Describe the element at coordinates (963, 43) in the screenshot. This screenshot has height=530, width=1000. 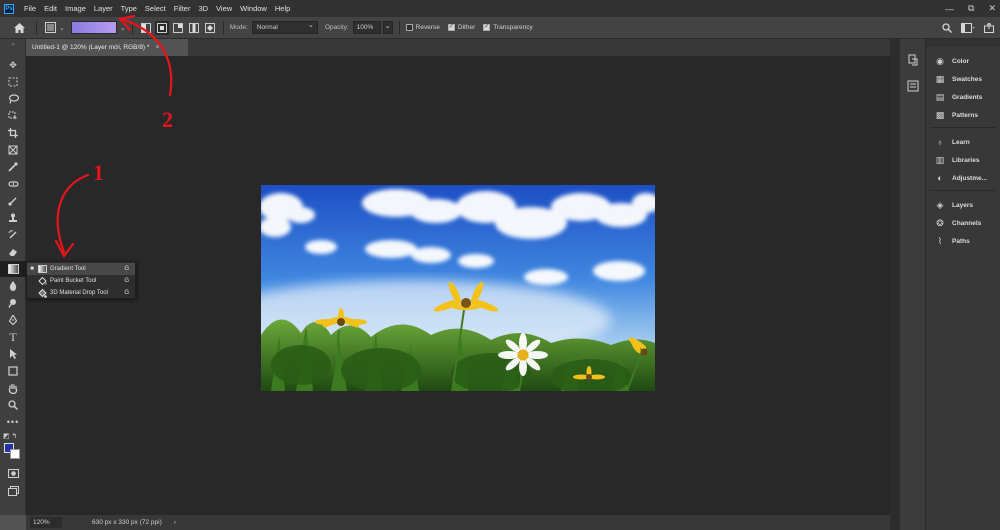
I see `panel-grip` at that location.